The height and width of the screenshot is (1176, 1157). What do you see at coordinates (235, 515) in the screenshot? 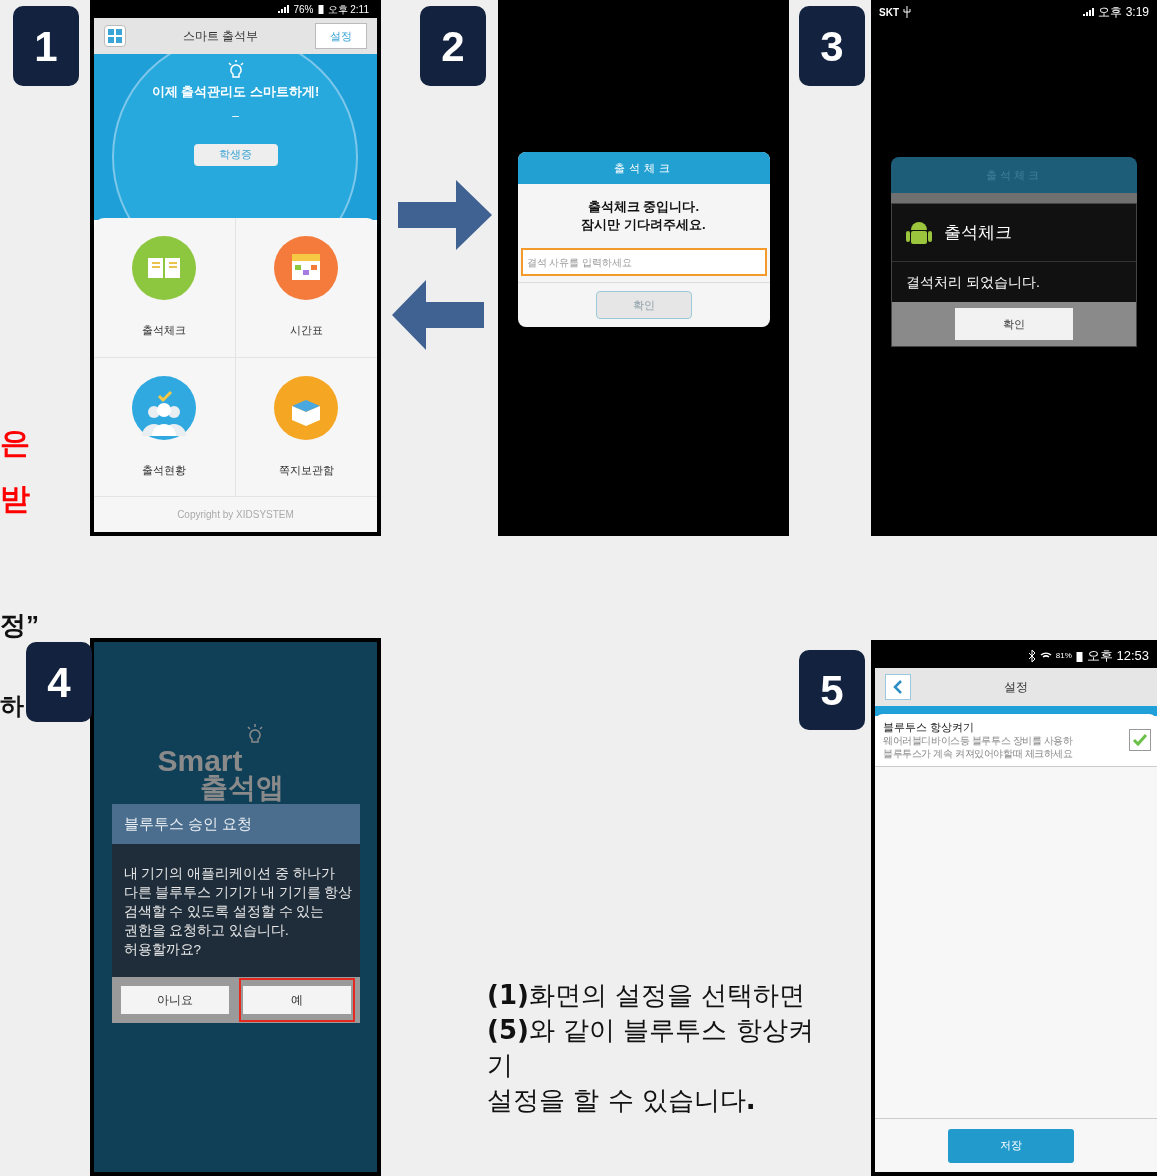
I see `copyright-text: Copyright by XIDSYSTEM` at bounding box center [235, 515].